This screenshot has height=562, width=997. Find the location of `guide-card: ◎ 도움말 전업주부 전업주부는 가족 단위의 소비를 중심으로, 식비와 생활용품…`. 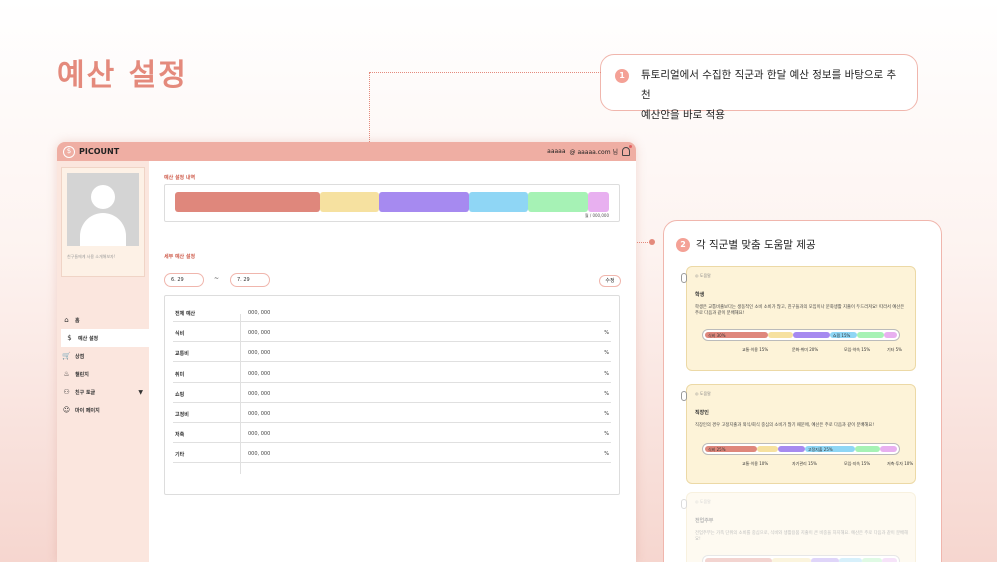

guide-card: ◎ 도움말 전업주부 전업주부는 가족 단위의 소비를 중심으로, 식비와 생활용품… is located at coordinates (798, 527).